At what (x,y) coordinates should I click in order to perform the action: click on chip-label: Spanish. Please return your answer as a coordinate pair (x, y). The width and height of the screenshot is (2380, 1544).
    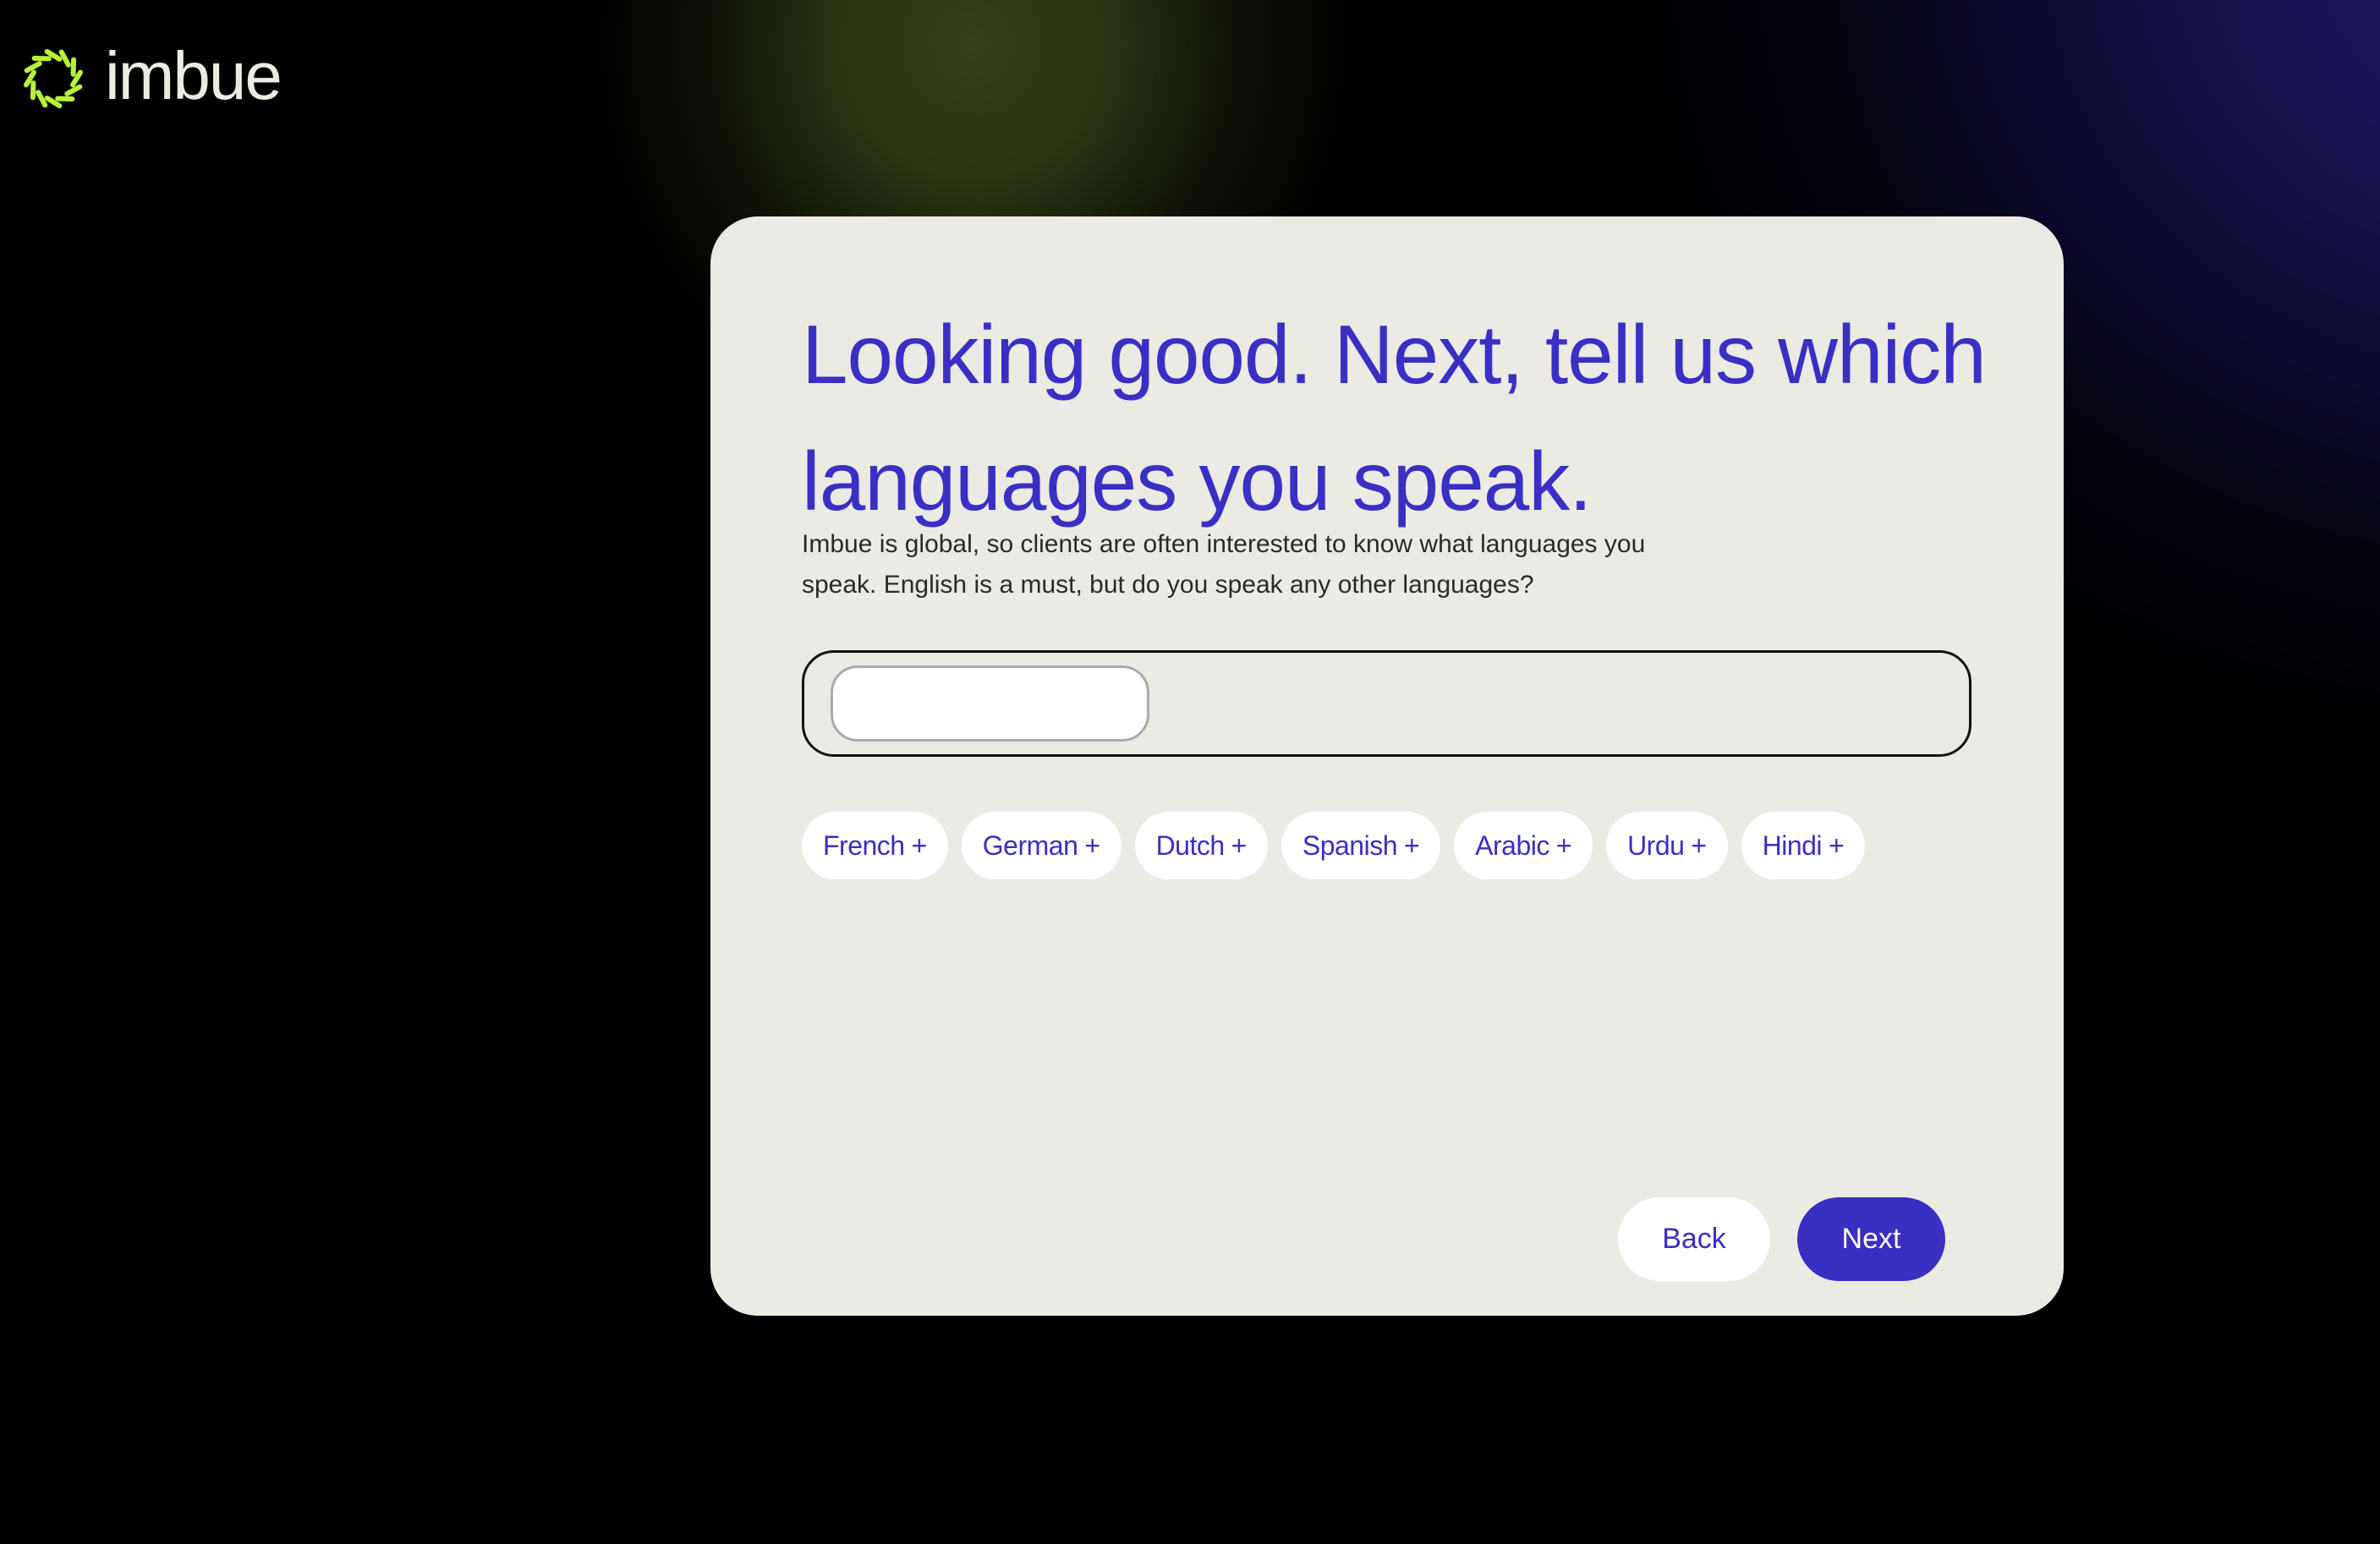
    Looking at the image, I should click on (1350, 845).